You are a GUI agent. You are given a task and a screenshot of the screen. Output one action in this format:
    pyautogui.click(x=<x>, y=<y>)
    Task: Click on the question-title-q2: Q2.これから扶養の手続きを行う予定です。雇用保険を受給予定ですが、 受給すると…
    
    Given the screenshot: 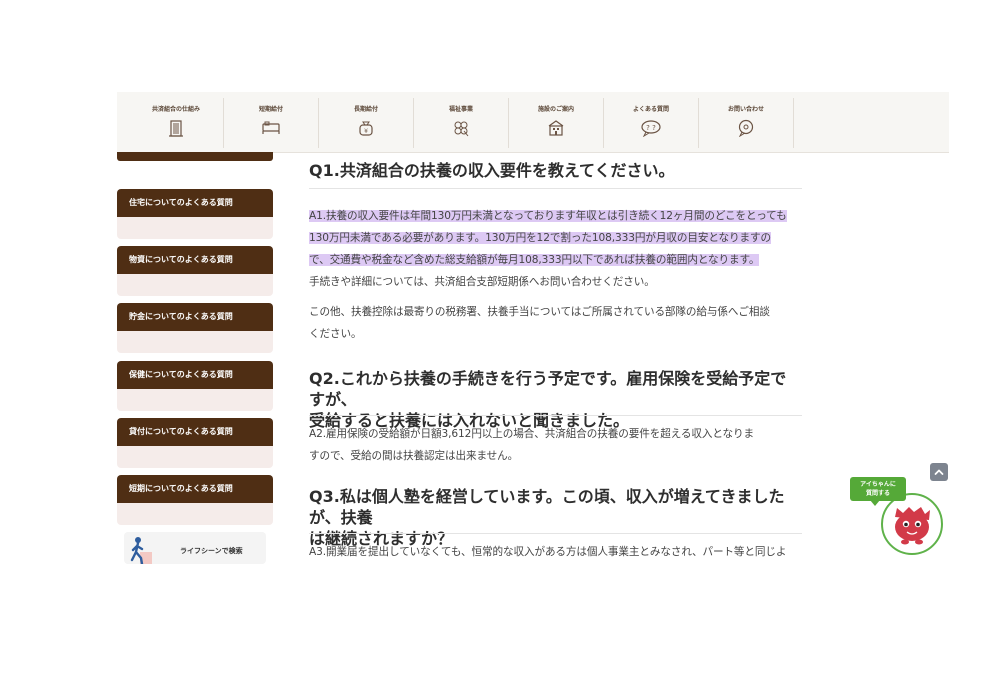 What is the action you would take?
    pyautogui.click(x=555, y=399)
    